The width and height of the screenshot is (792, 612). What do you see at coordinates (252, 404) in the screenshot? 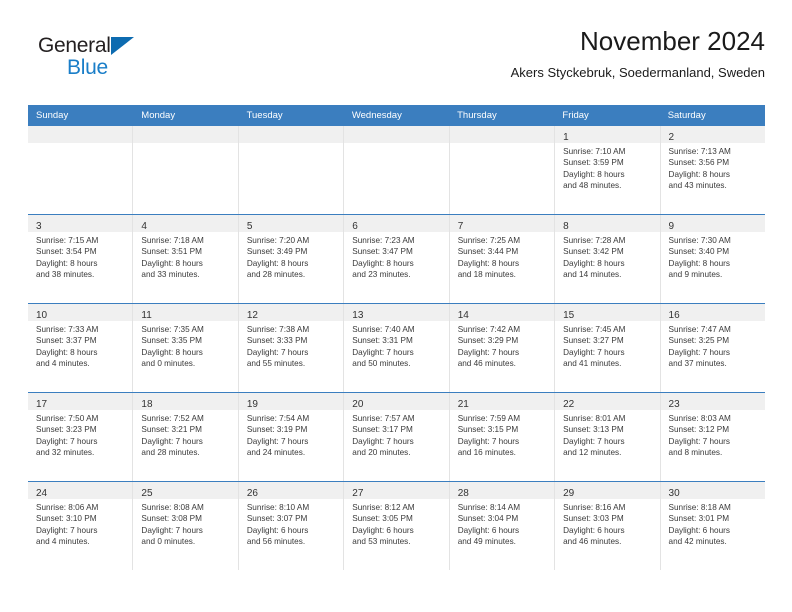
I see `day-number: 19` at bounding box center [252, 404].